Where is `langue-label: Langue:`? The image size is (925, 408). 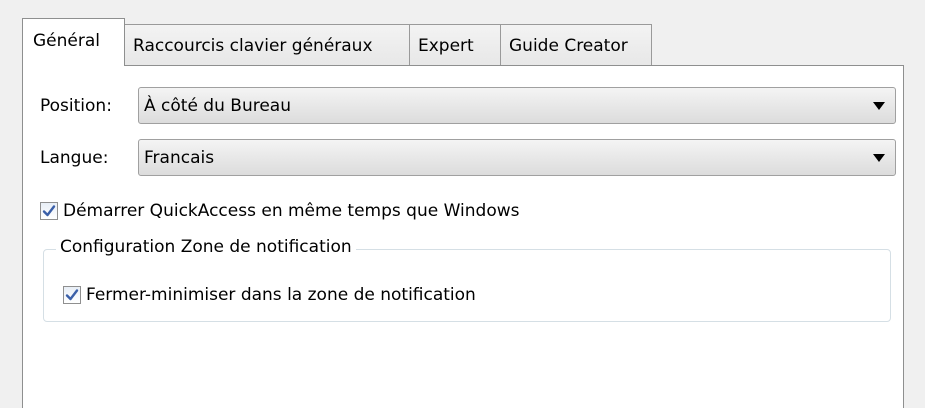
langue-label: Langue: is located at coordinates (74, 157).